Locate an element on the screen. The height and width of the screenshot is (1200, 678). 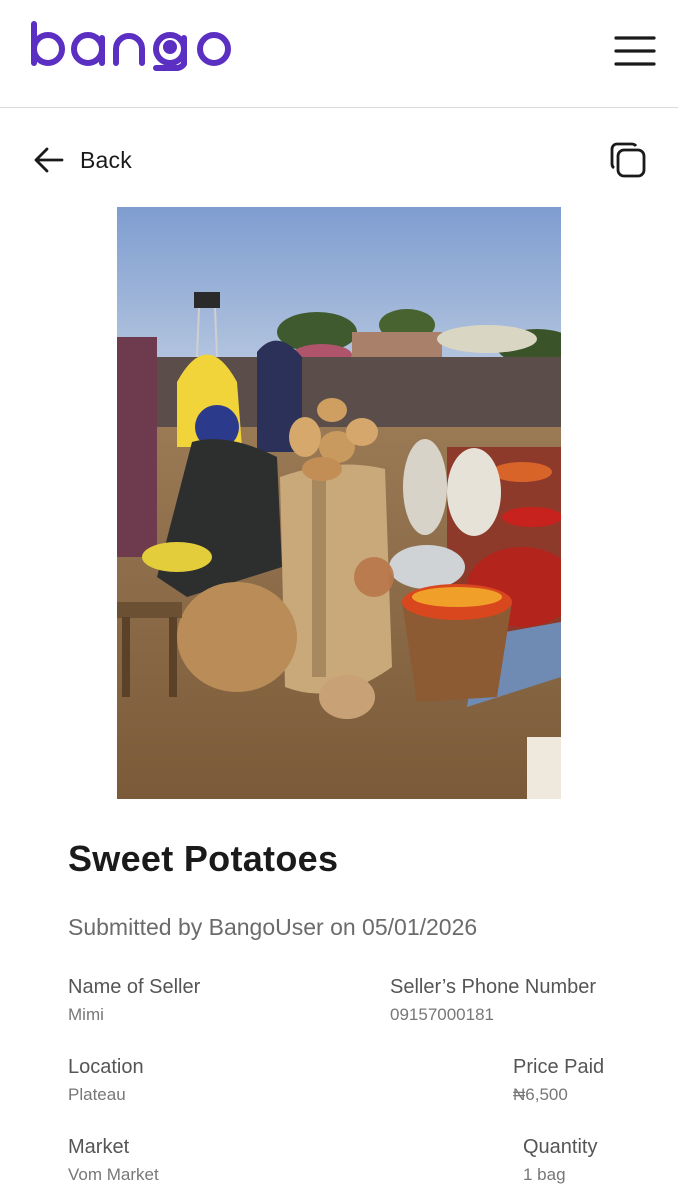
seller-phone-label: Seller’s Phone Number is located at coordinates (493, 987).